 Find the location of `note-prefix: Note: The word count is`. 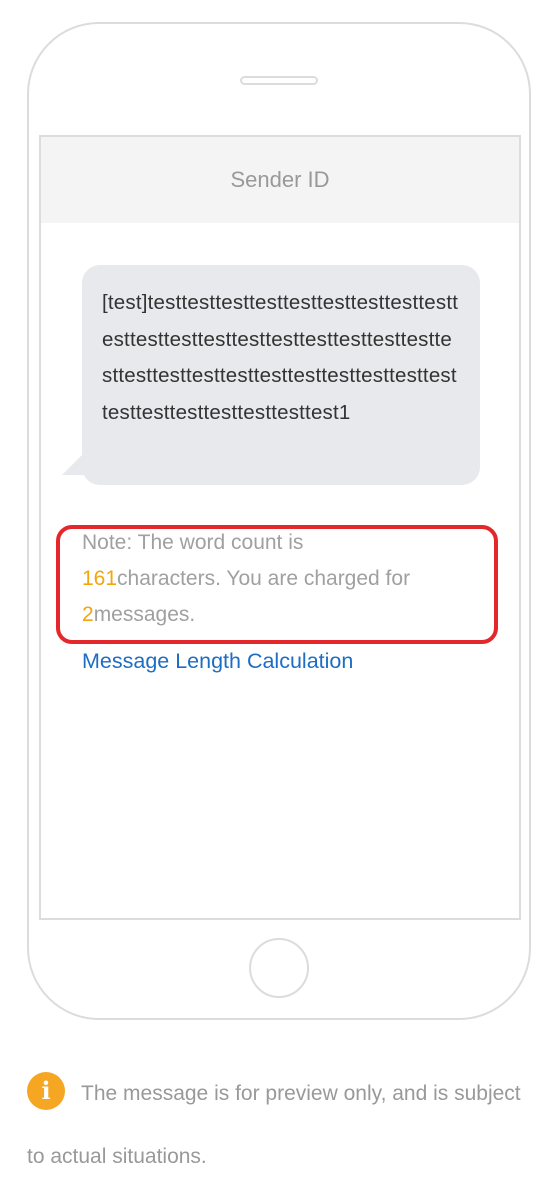

note-prefix: Note: The word count is is located at coordinates (193, 542).